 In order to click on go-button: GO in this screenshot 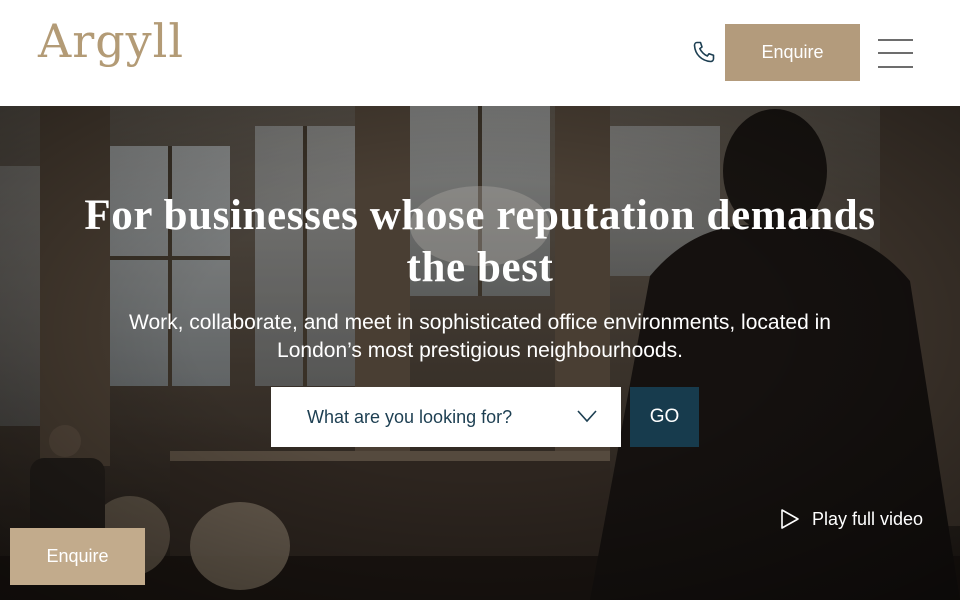, I will do `click(664, 417)`.